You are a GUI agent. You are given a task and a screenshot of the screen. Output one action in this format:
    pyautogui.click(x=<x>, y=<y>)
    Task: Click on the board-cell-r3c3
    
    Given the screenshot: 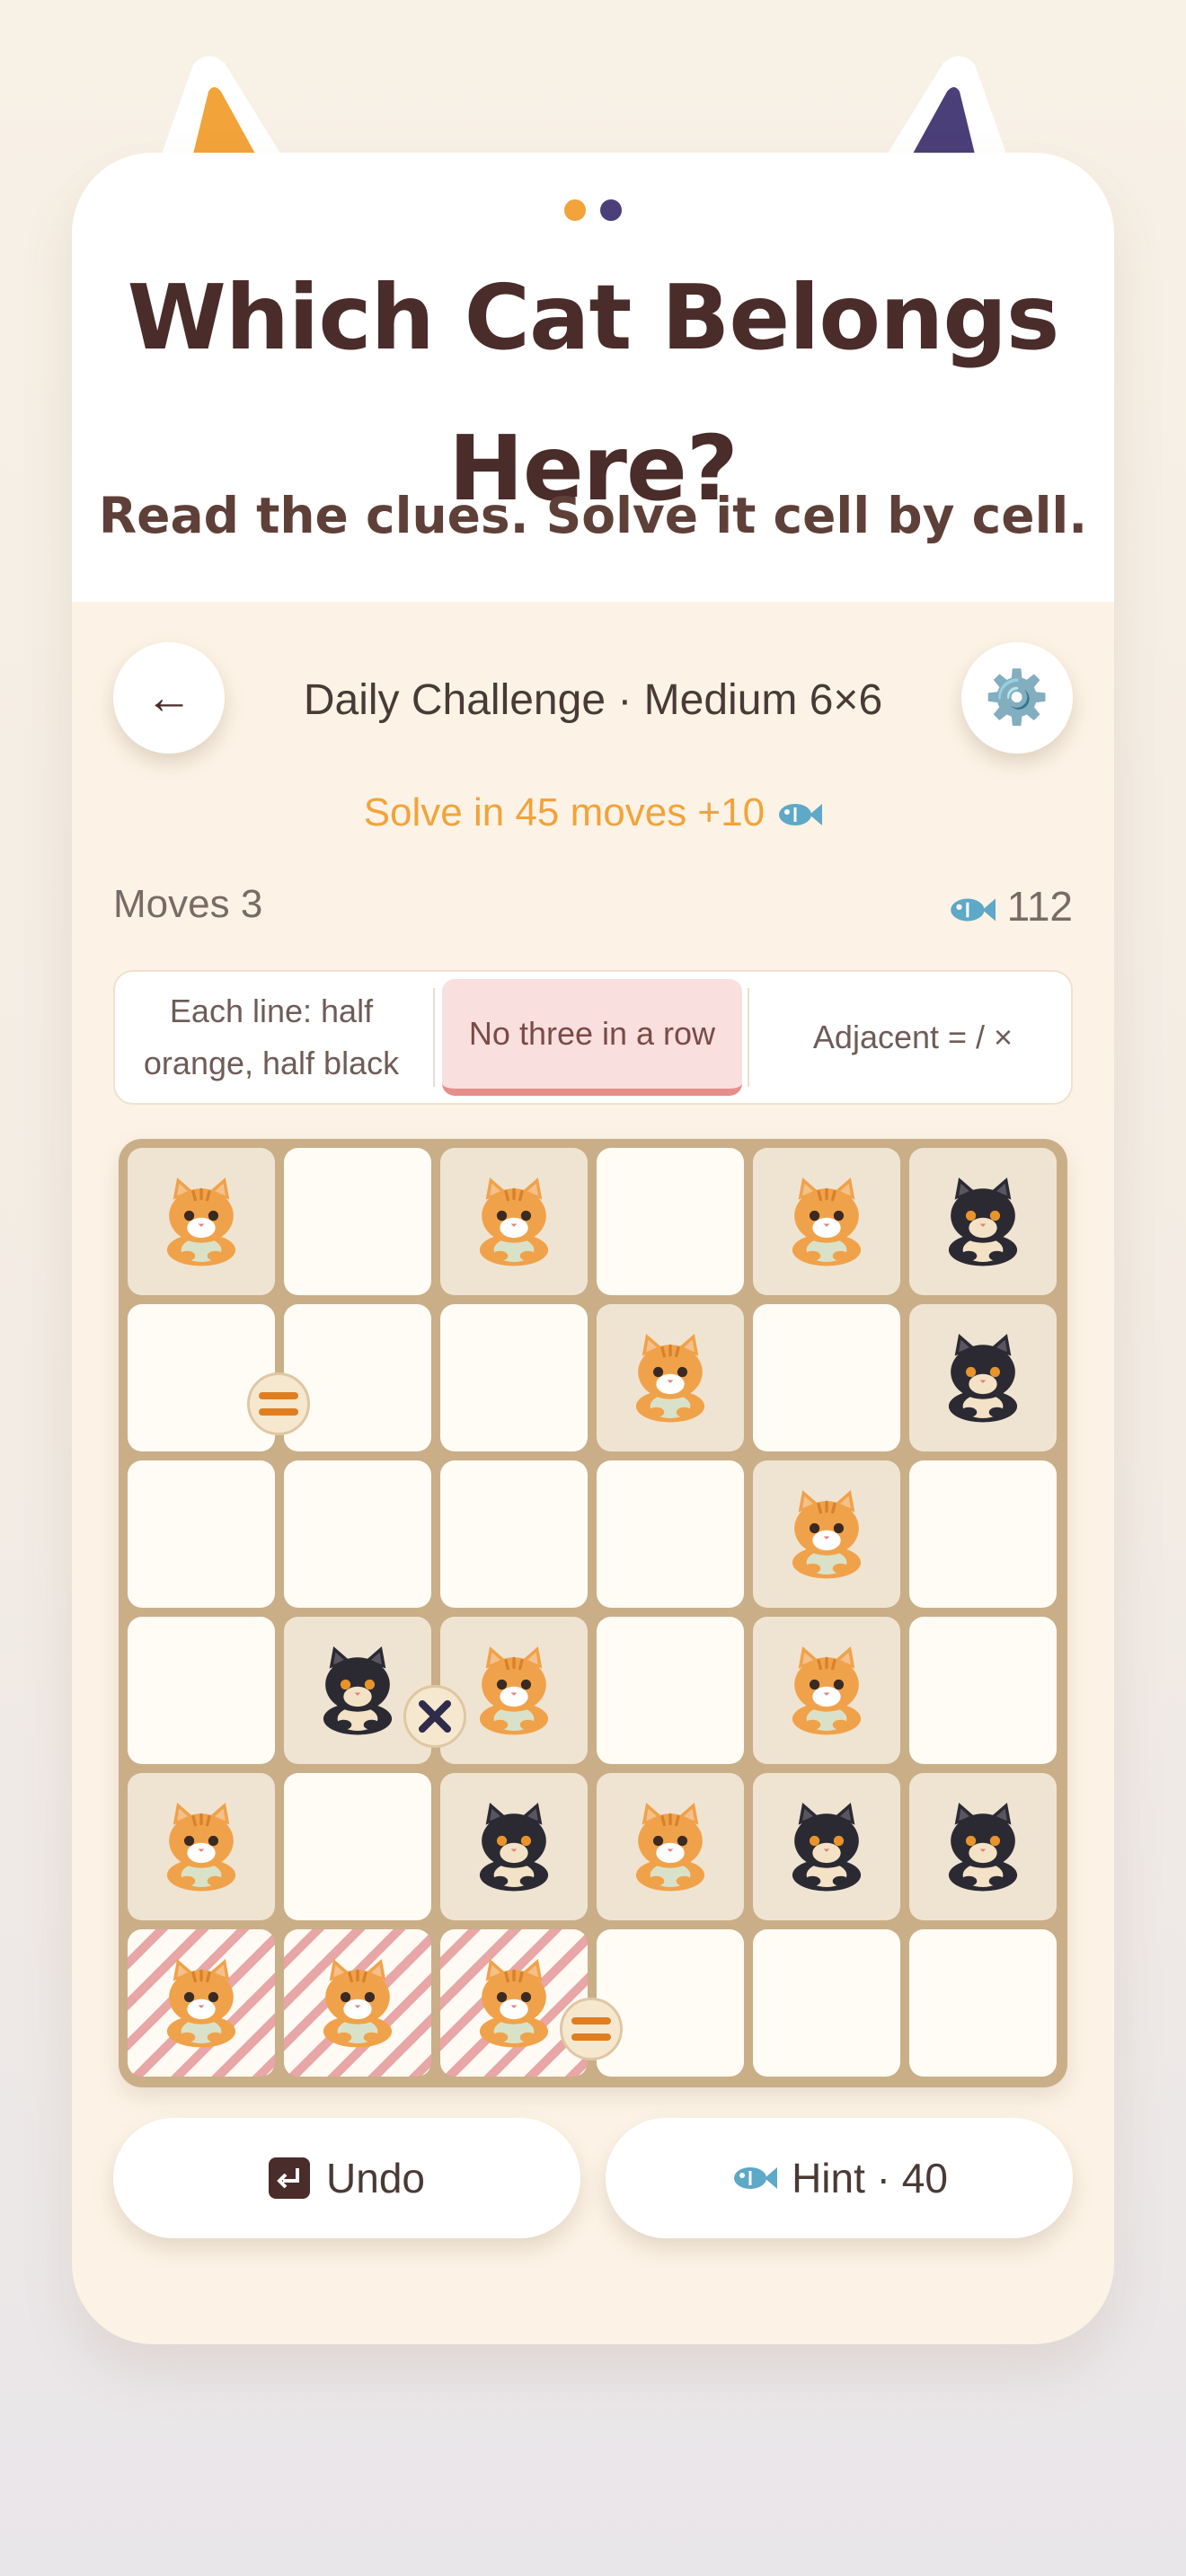 What is the action you would take?
    pyautogui.click(x=514, y=1534)
    